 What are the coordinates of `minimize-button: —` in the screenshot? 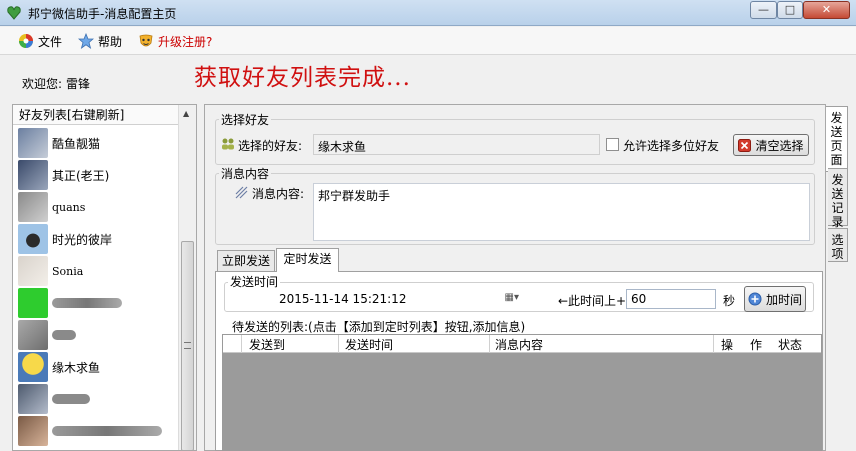 It's located at (763, 10).